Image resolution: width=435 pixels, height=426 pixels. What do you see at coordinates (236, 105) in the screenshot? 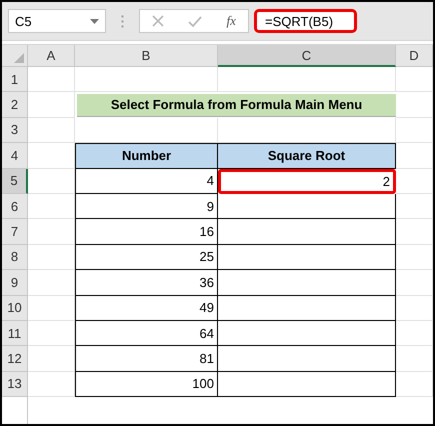
I see `sheet-title: Select Formula from Formula Main Menu` at bounding box center [236, 105].